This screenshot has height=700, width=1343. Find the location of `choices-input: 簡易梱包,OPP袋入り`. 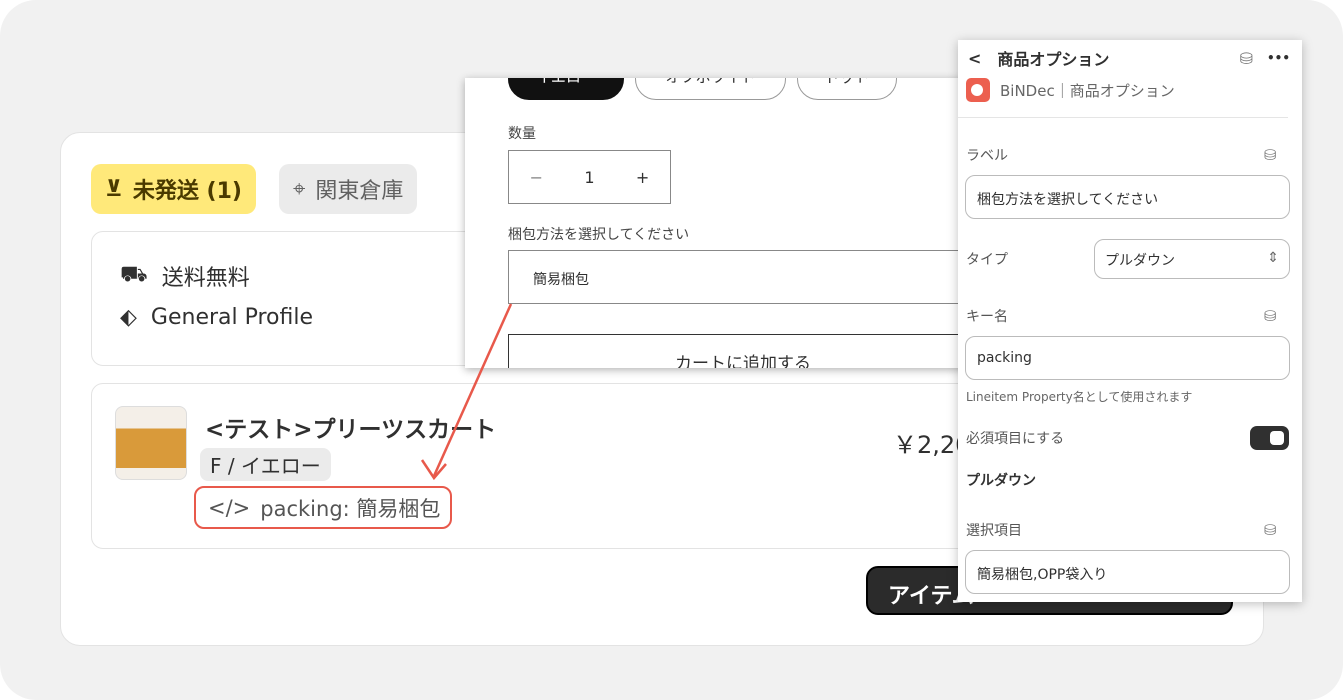

choices-input: 簡易梱包,OPP袋入り is located at coordinates (1127, 572).